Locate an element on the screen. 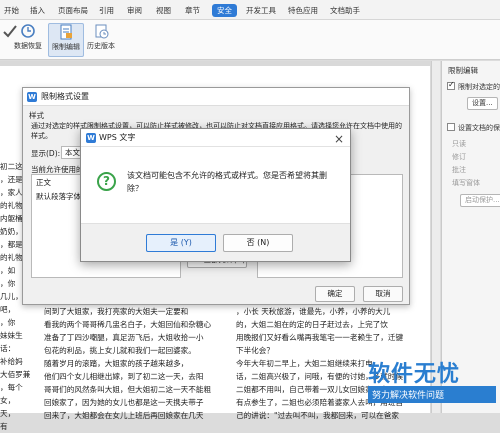  tab-security: 安全 is located at coordinates (224, 10).